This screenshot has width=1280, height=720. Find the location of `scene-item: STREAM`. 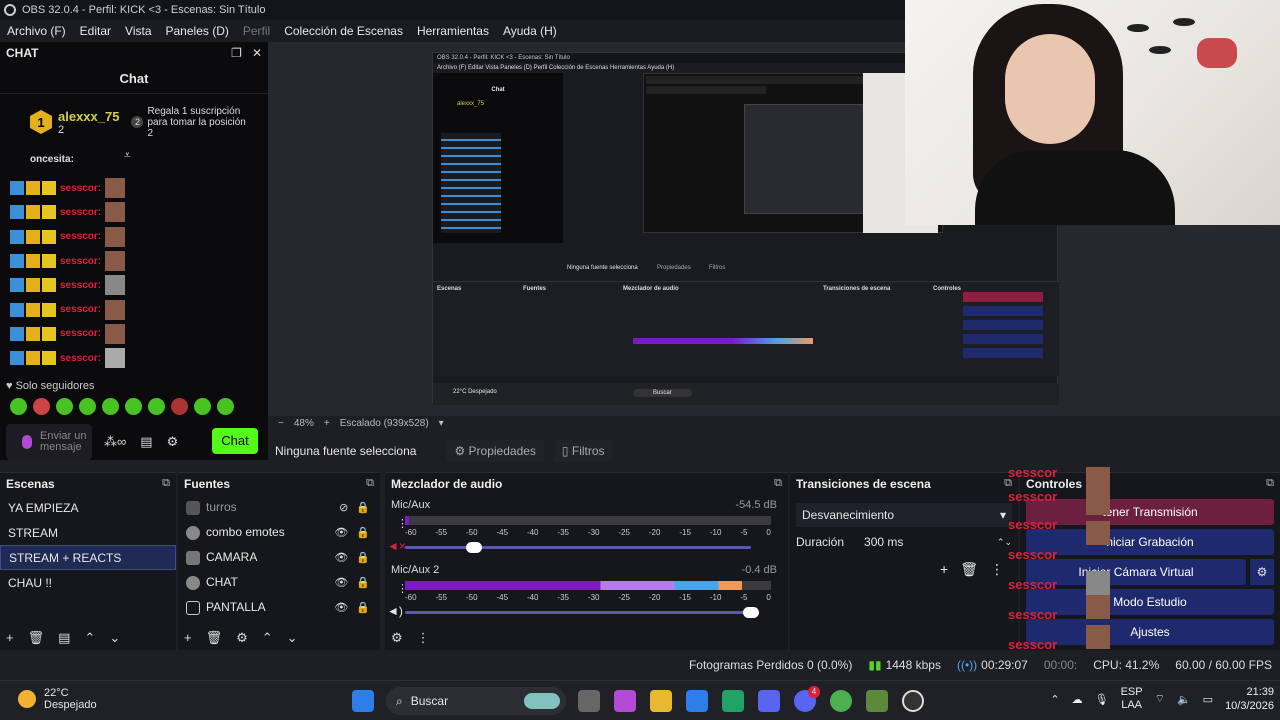

scene-item: STREAM is located at coordinates (88, 532).